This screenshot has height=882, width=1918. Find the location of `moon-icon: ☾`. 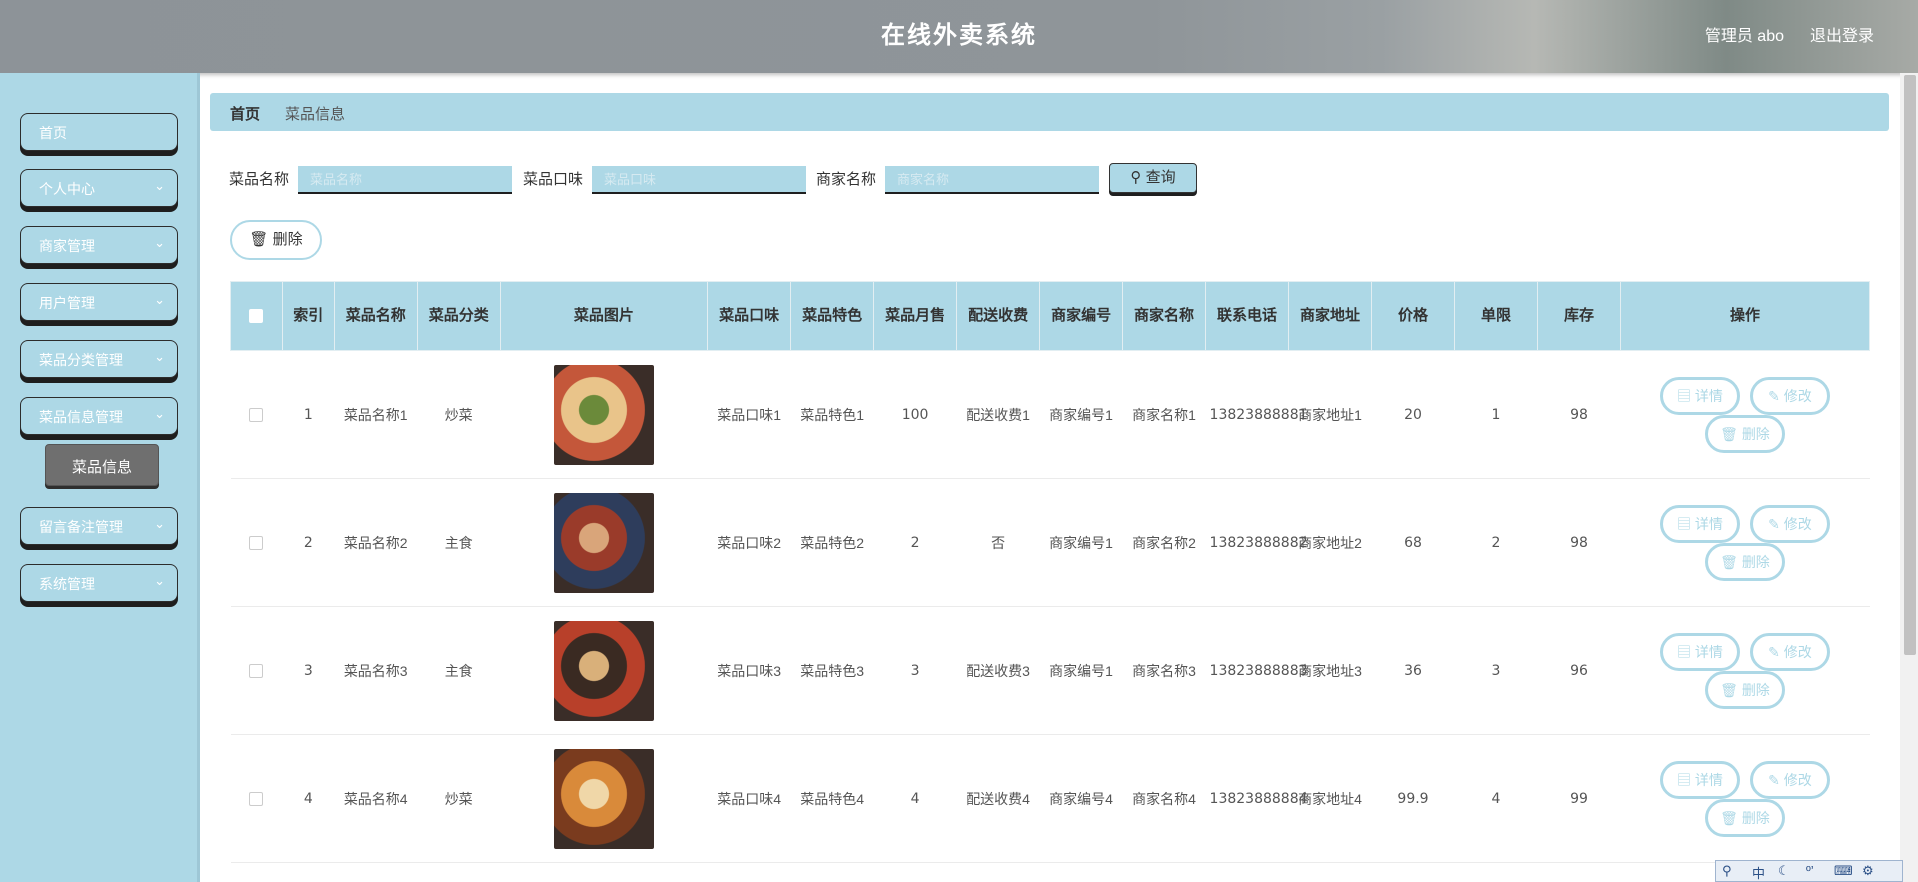

moon-icon: ☾ is located at coordinates (1784, 871).